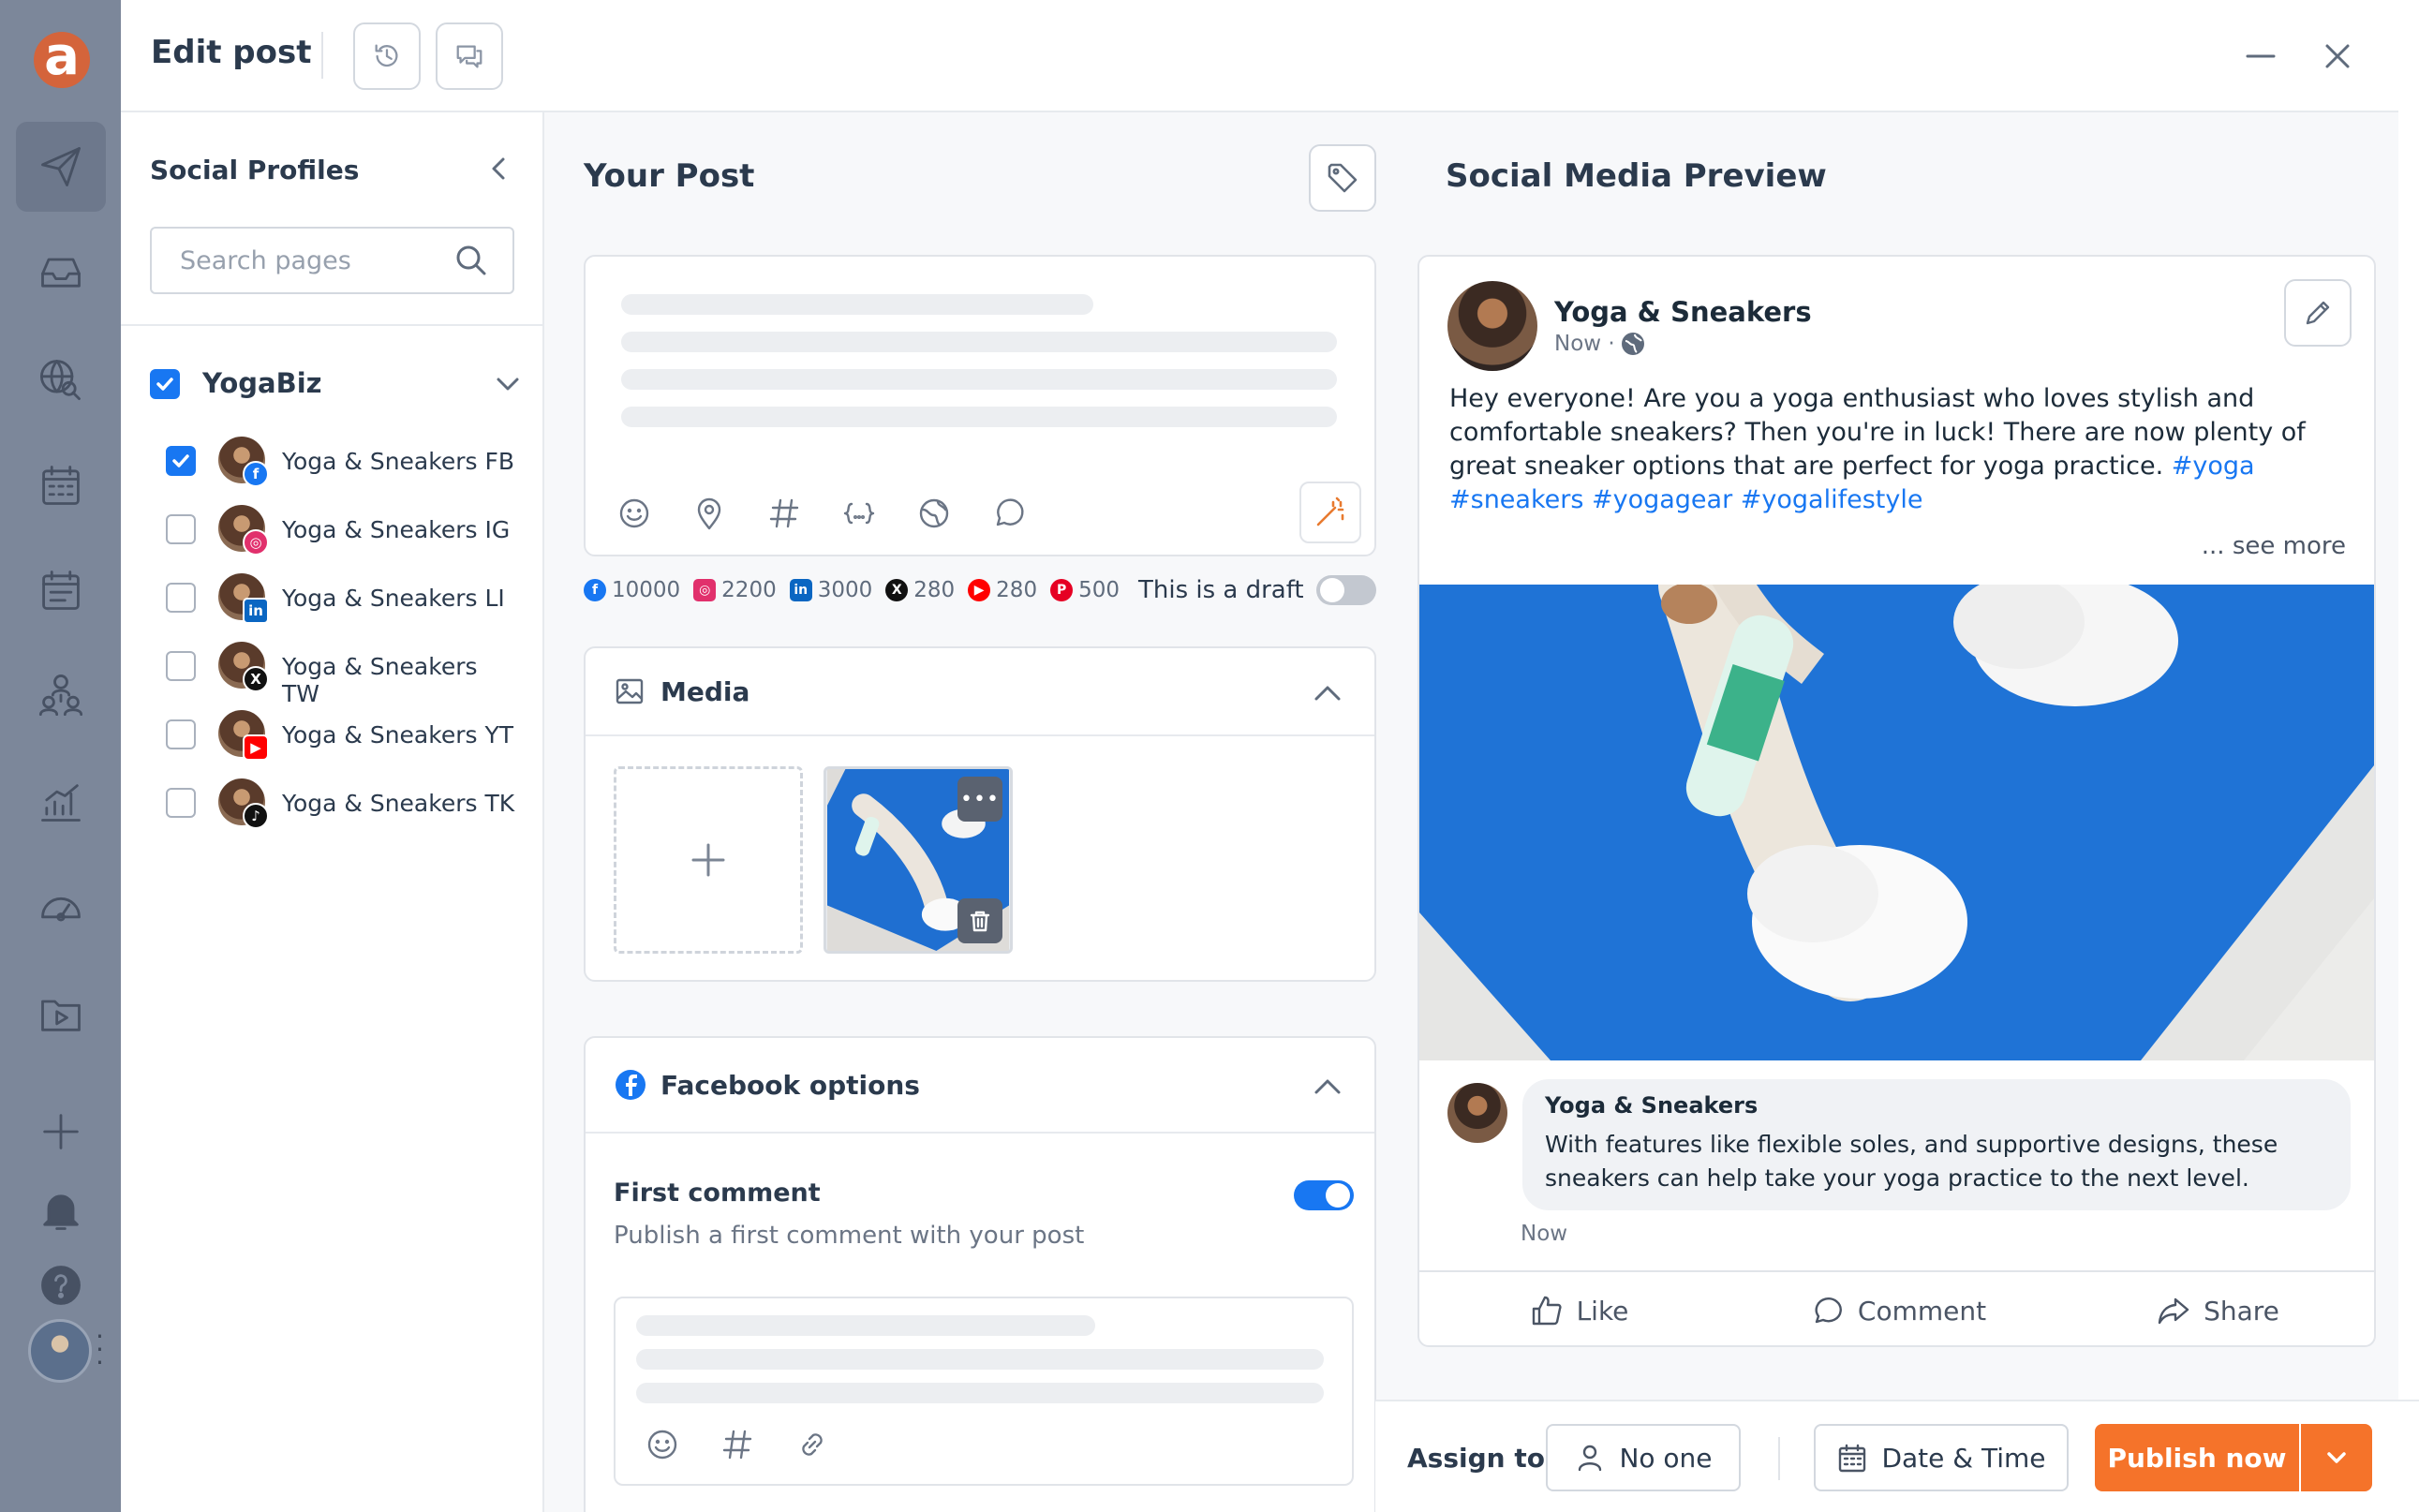 Image resolution: width=2419 pixels, height=1512 pixels. What do you see at coordinates (61, 1014) in the screenshot?
I see `media-library-icon` at bounding box center [61, 1014].